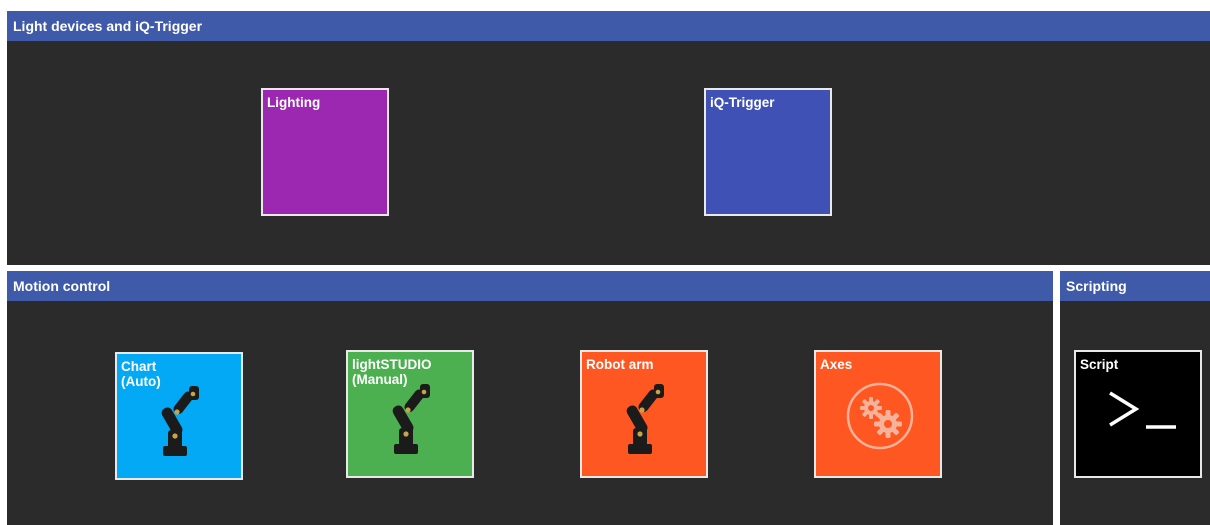 The image size is (1210, 525). Describe the element at coordinates (768, 152) in the screenshot. I see `iq-trigger-tile: iQ-Trigger` at that location.